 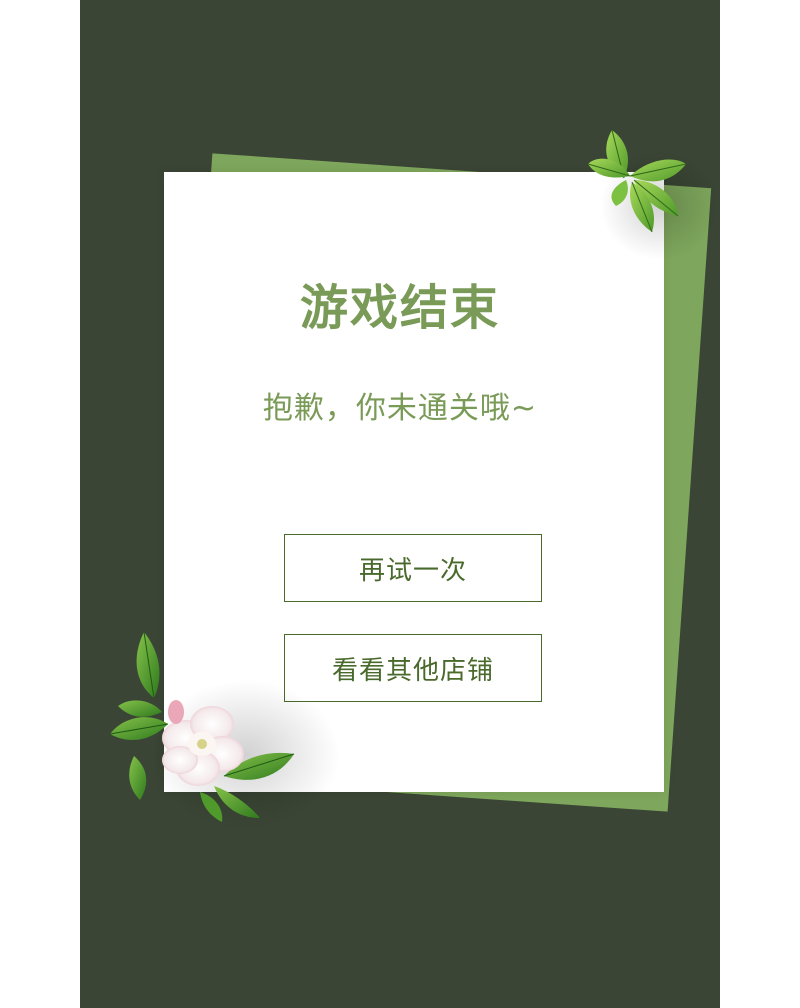 I want to click on game-over-title: 游戏结束, so click(x=399, y=308).